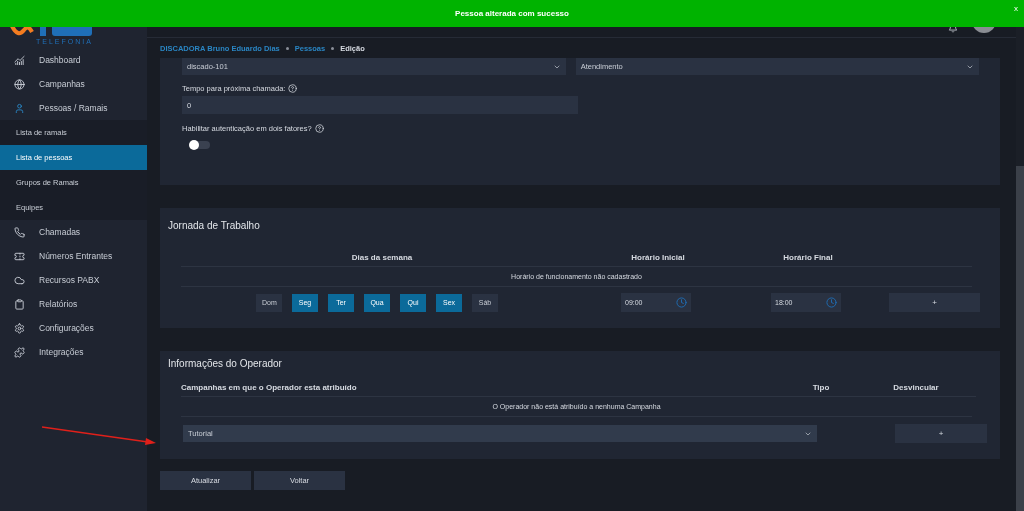 Image resolution: width=1024 pixels, height=511 pixels. I want to click on sidebar-item: Configurações, so click(73, 328).